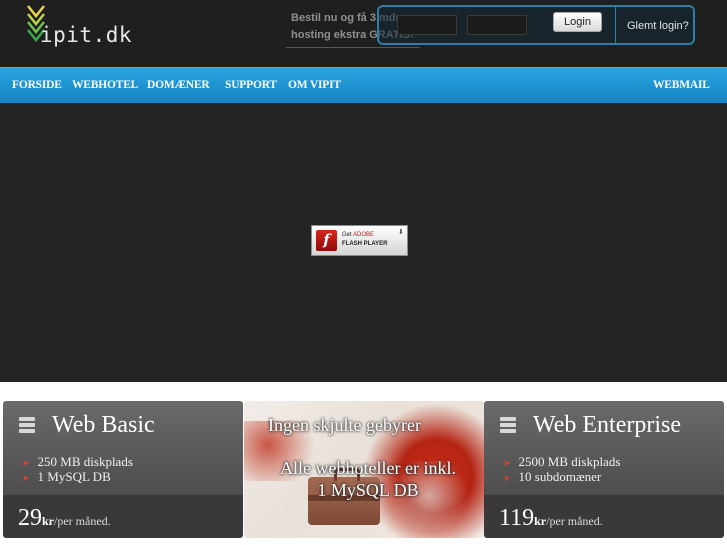  Describe the element at coordinates (66, 476) in the screenshot. I see `feature-item: ➤ 1 MySQL DB` at that location.